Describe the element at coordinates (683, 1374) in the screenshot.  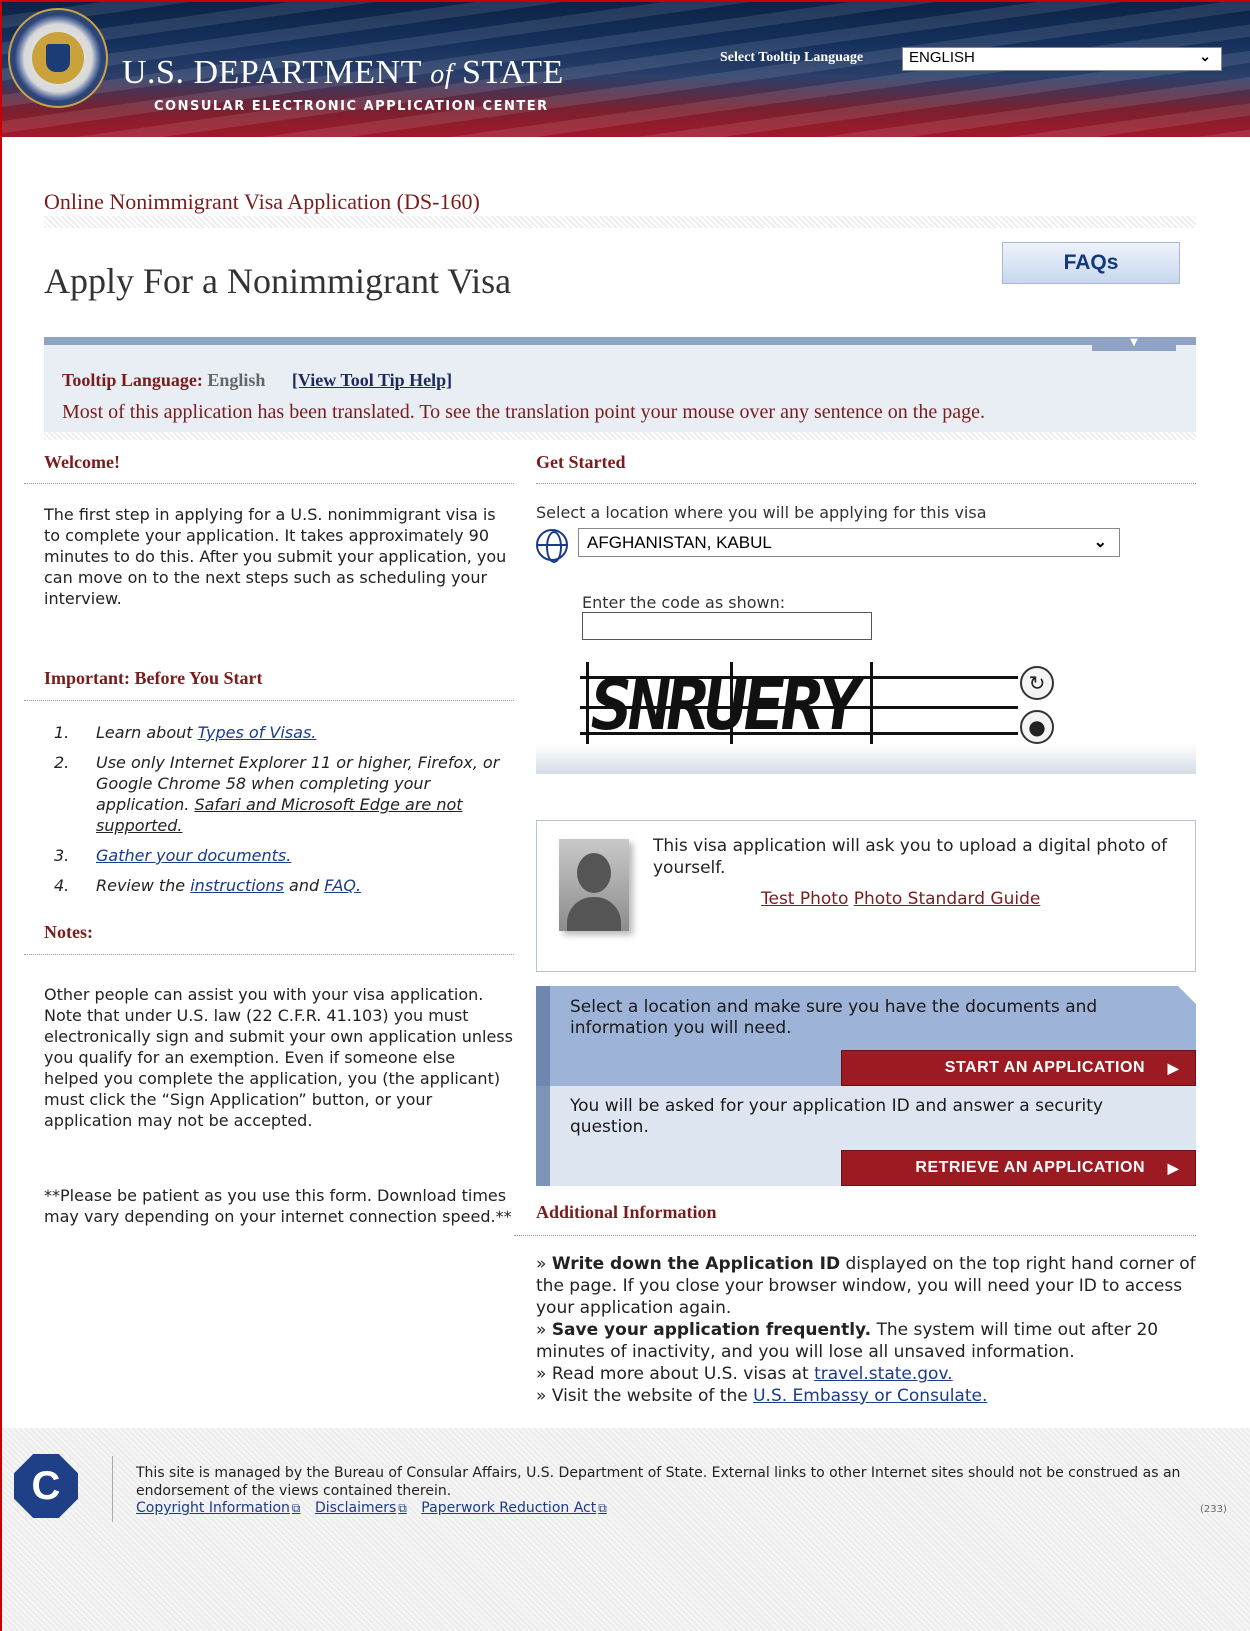
I see `info-text: Read more about U.S. visas at` at that location.